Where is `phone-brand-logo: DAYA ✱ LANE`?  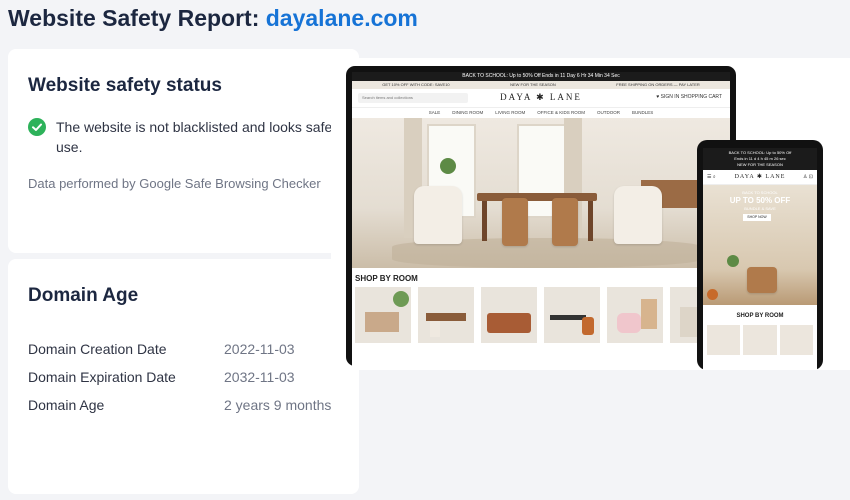
phone-brand-logo: DAYA ✱ LANE is located at coordinates (760, 177).